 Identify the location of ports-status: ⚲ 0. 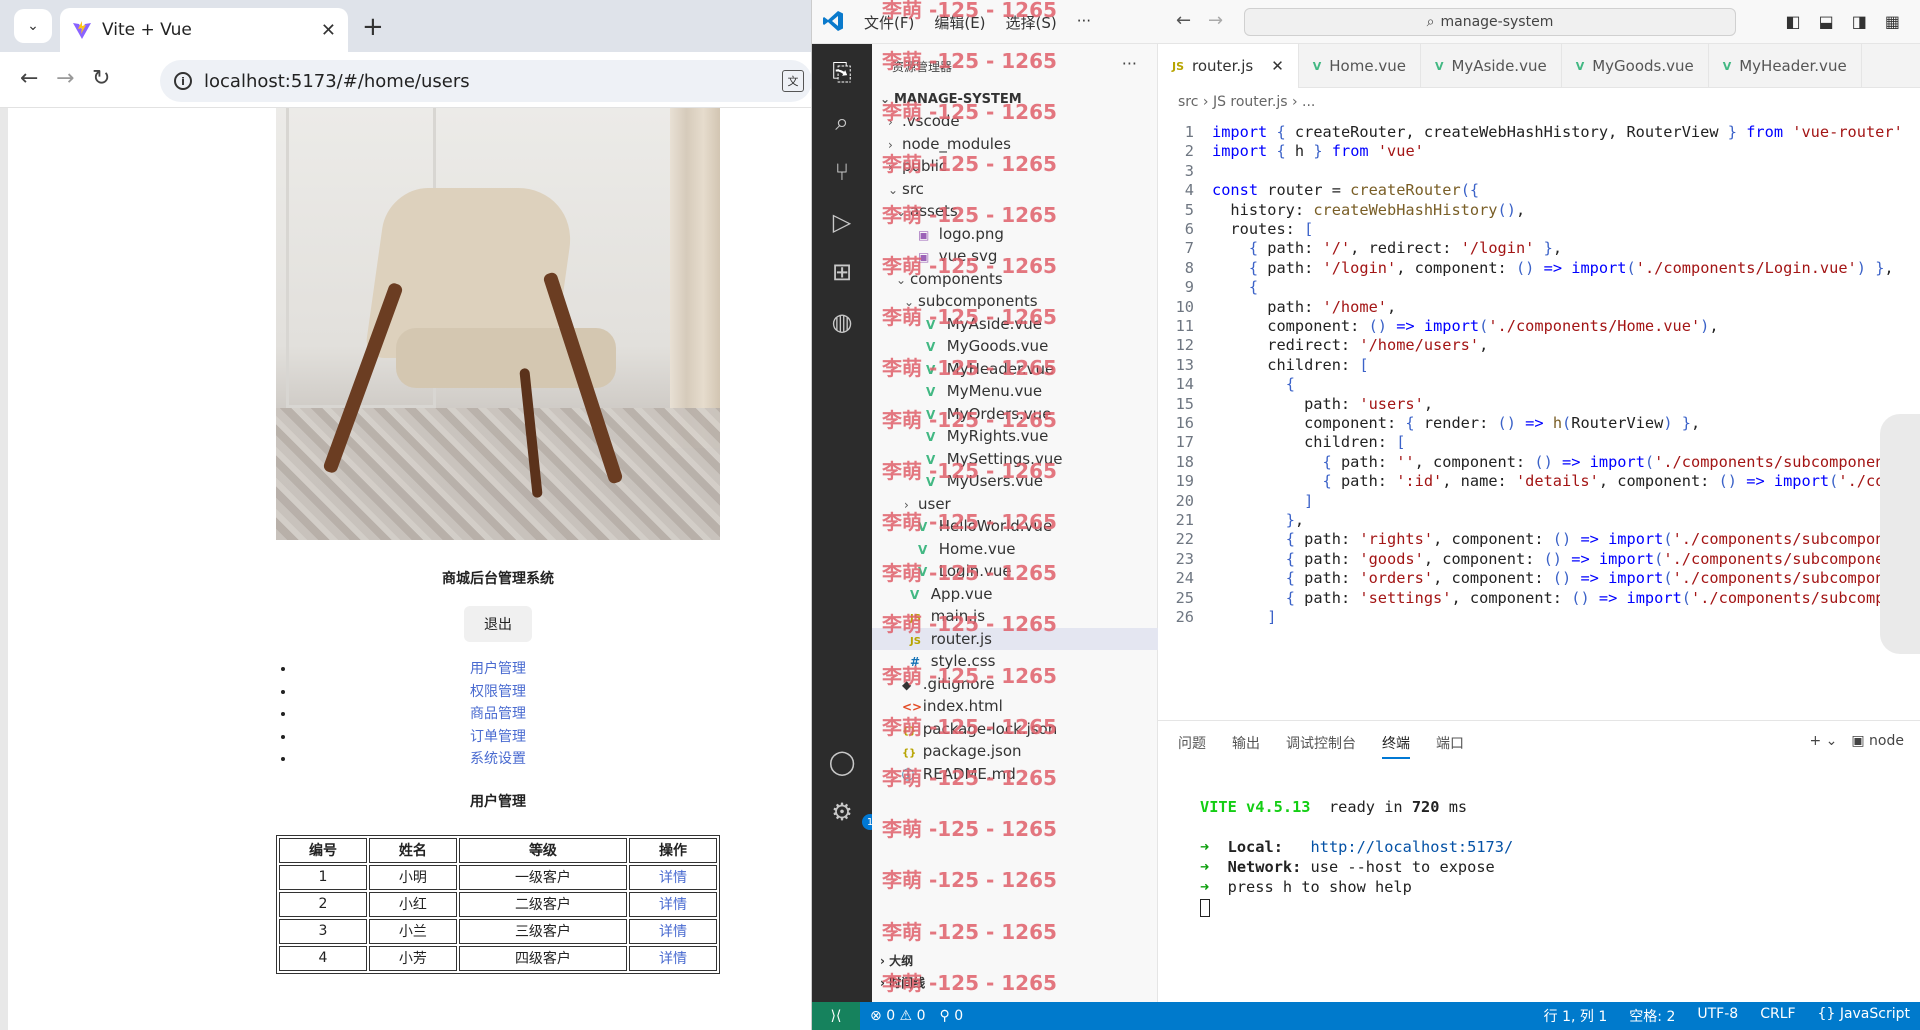
(951, 1016).